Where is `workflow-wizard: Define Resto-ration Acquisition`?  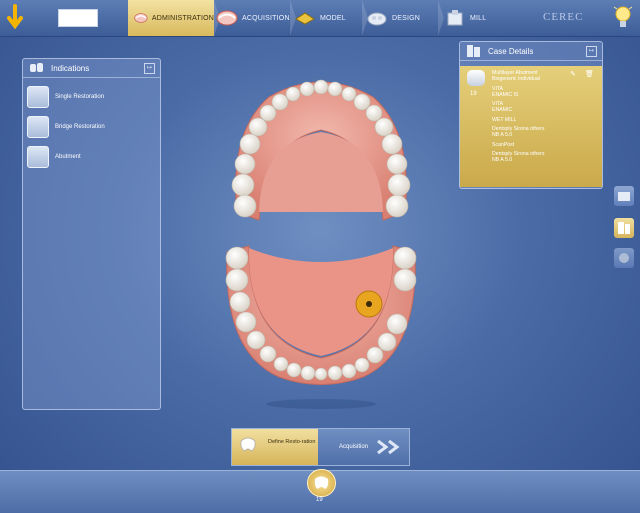
workflow-wizard: Define Resto-ration Acquisition is located at coordinates (320, 447).